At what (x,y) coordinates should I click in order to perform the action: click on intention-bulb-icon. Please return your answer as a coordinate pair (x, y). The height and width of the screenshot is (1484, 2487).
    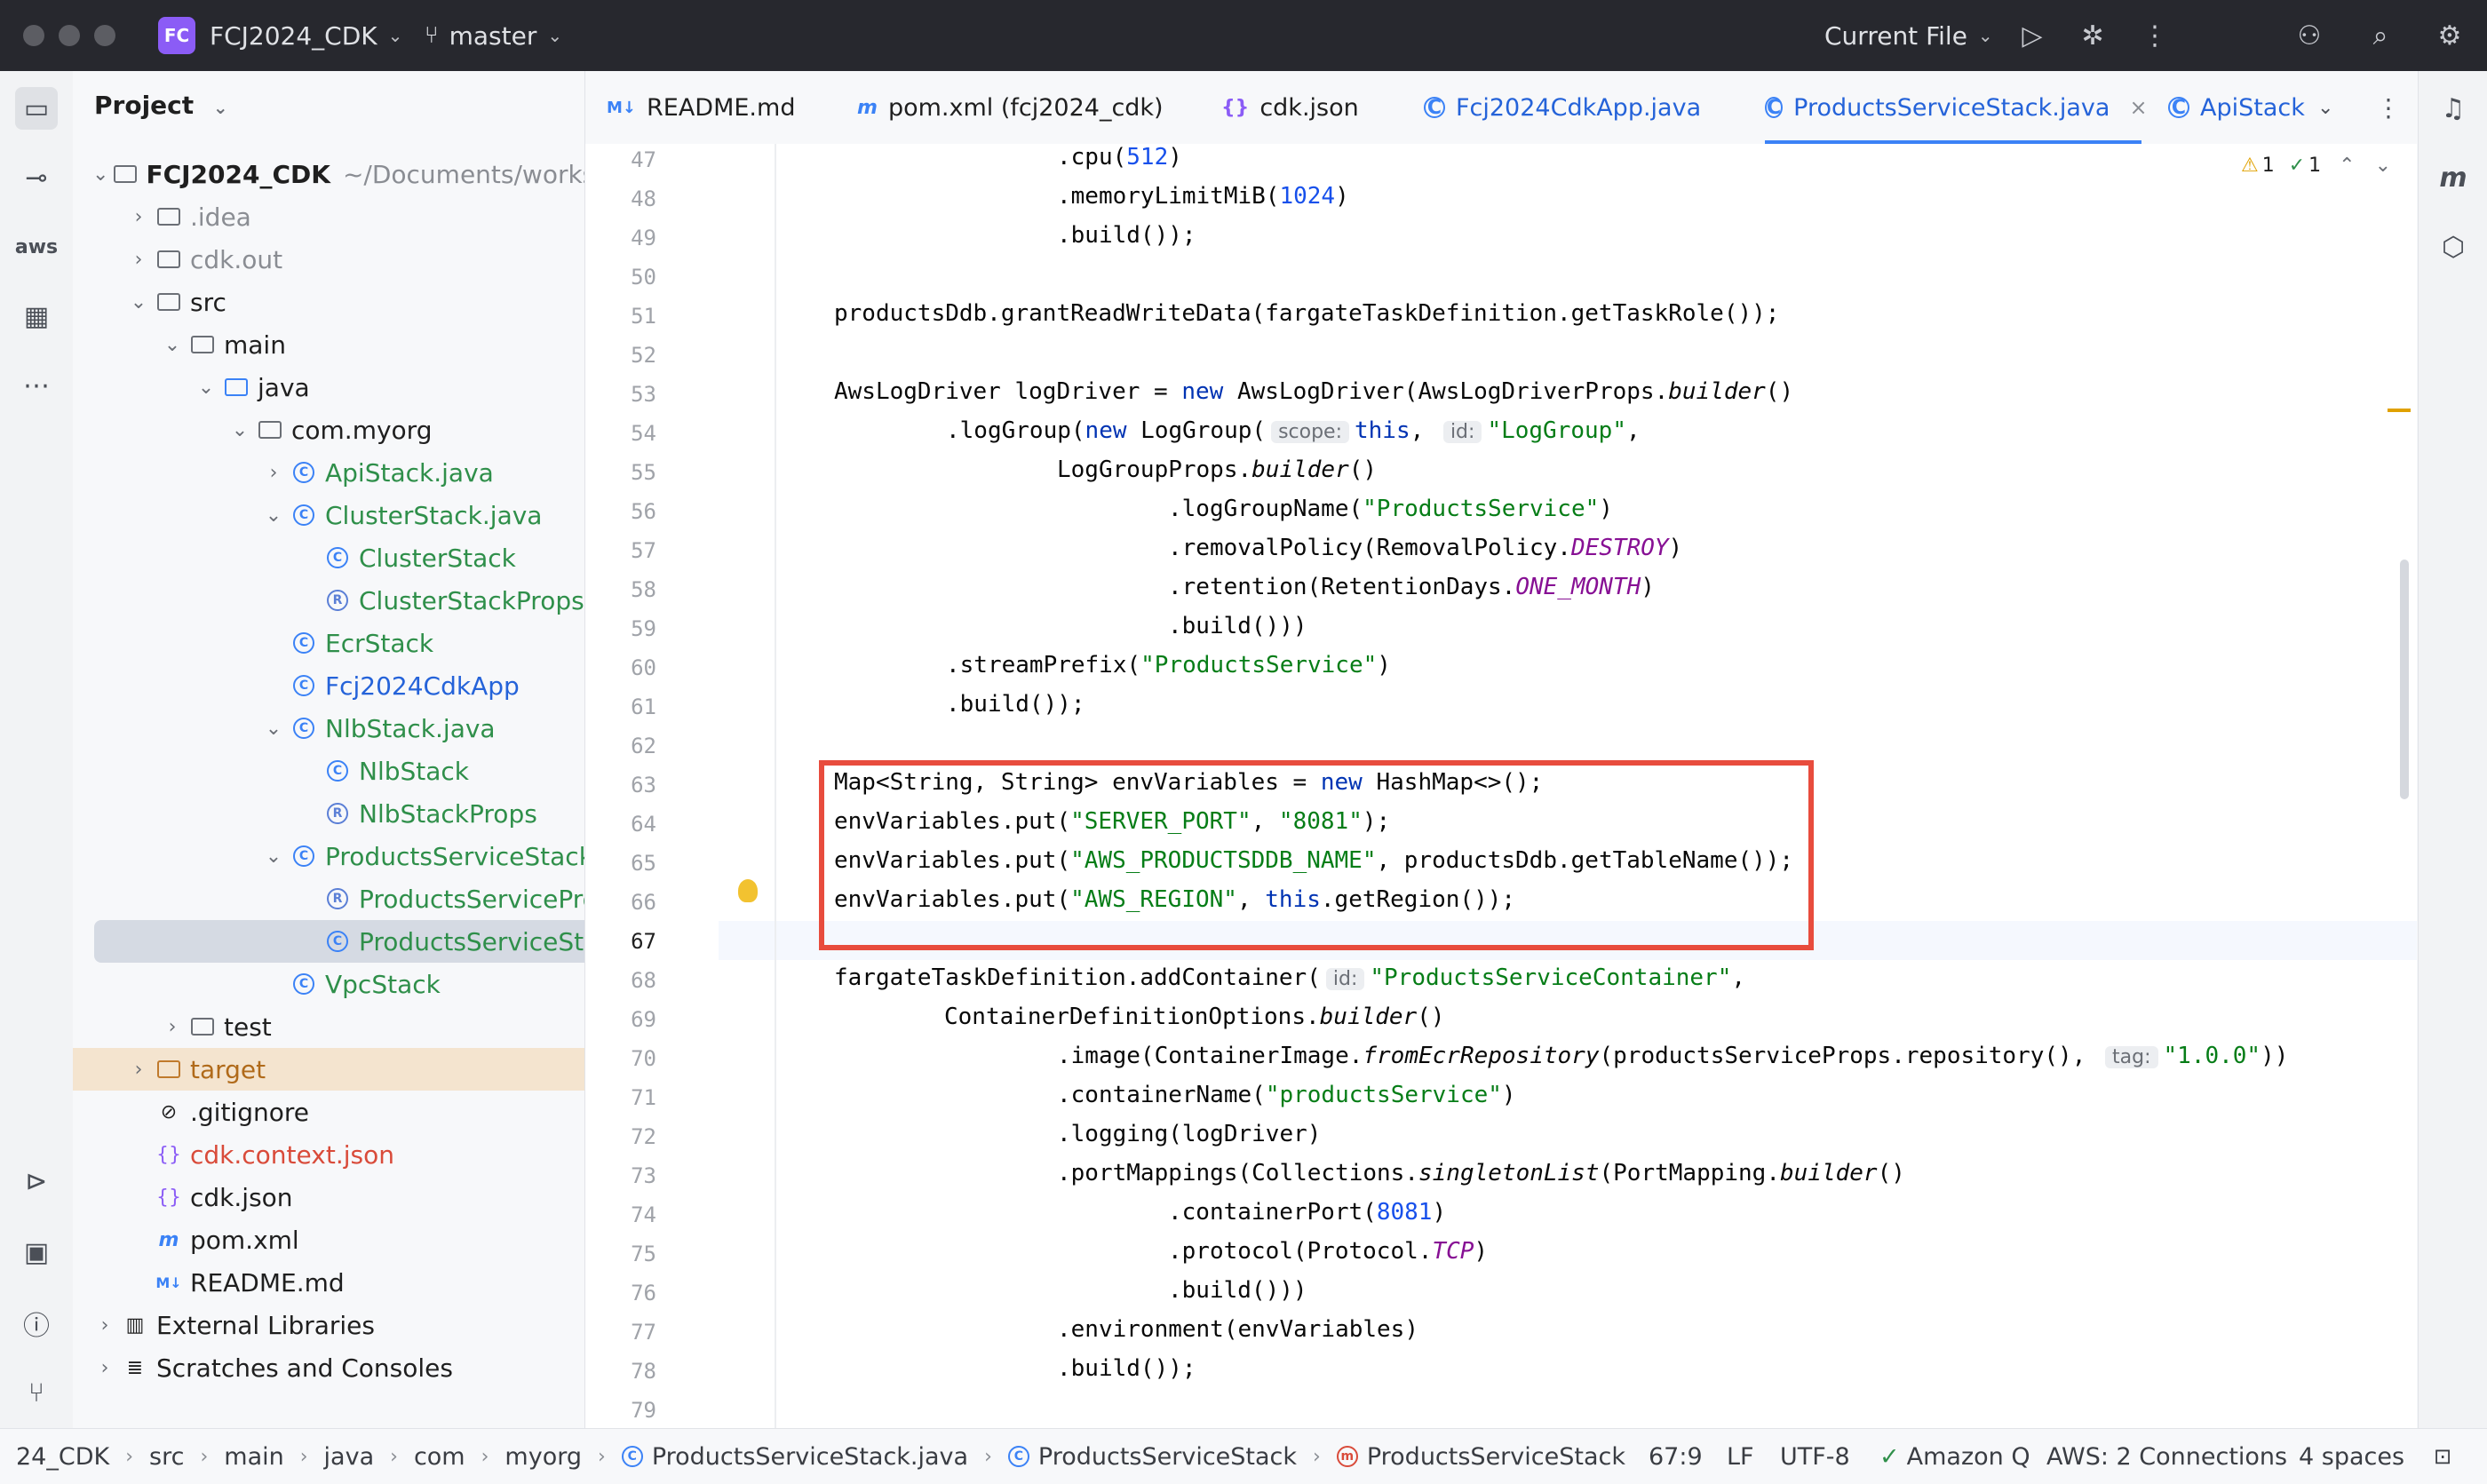
    Looking at the image, I should click on (748, 890).